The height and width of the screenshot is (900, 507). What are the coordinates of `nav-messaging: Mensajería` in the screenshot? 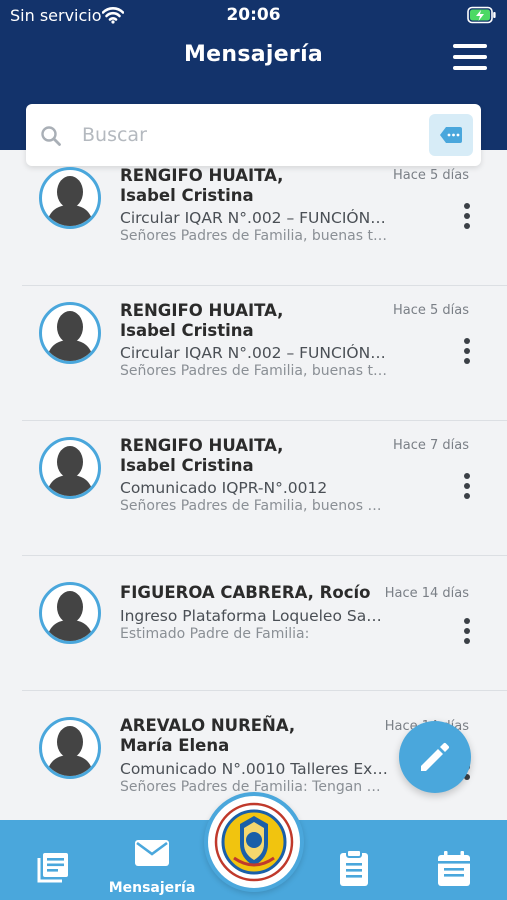 It's located at (152, 860).